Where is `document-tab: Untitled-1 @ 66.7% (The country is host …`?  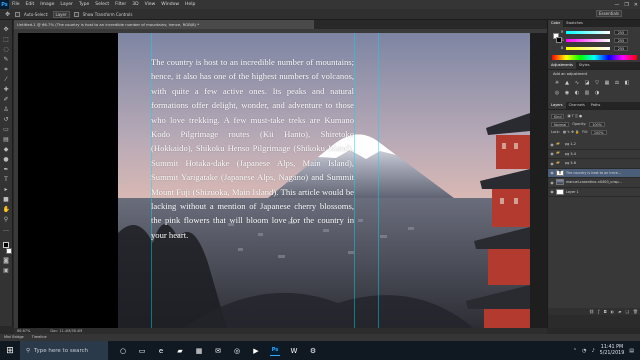 document-tab: Untitled-1 @ 66.7% (The country is host … is located at coordinates (164, 24).